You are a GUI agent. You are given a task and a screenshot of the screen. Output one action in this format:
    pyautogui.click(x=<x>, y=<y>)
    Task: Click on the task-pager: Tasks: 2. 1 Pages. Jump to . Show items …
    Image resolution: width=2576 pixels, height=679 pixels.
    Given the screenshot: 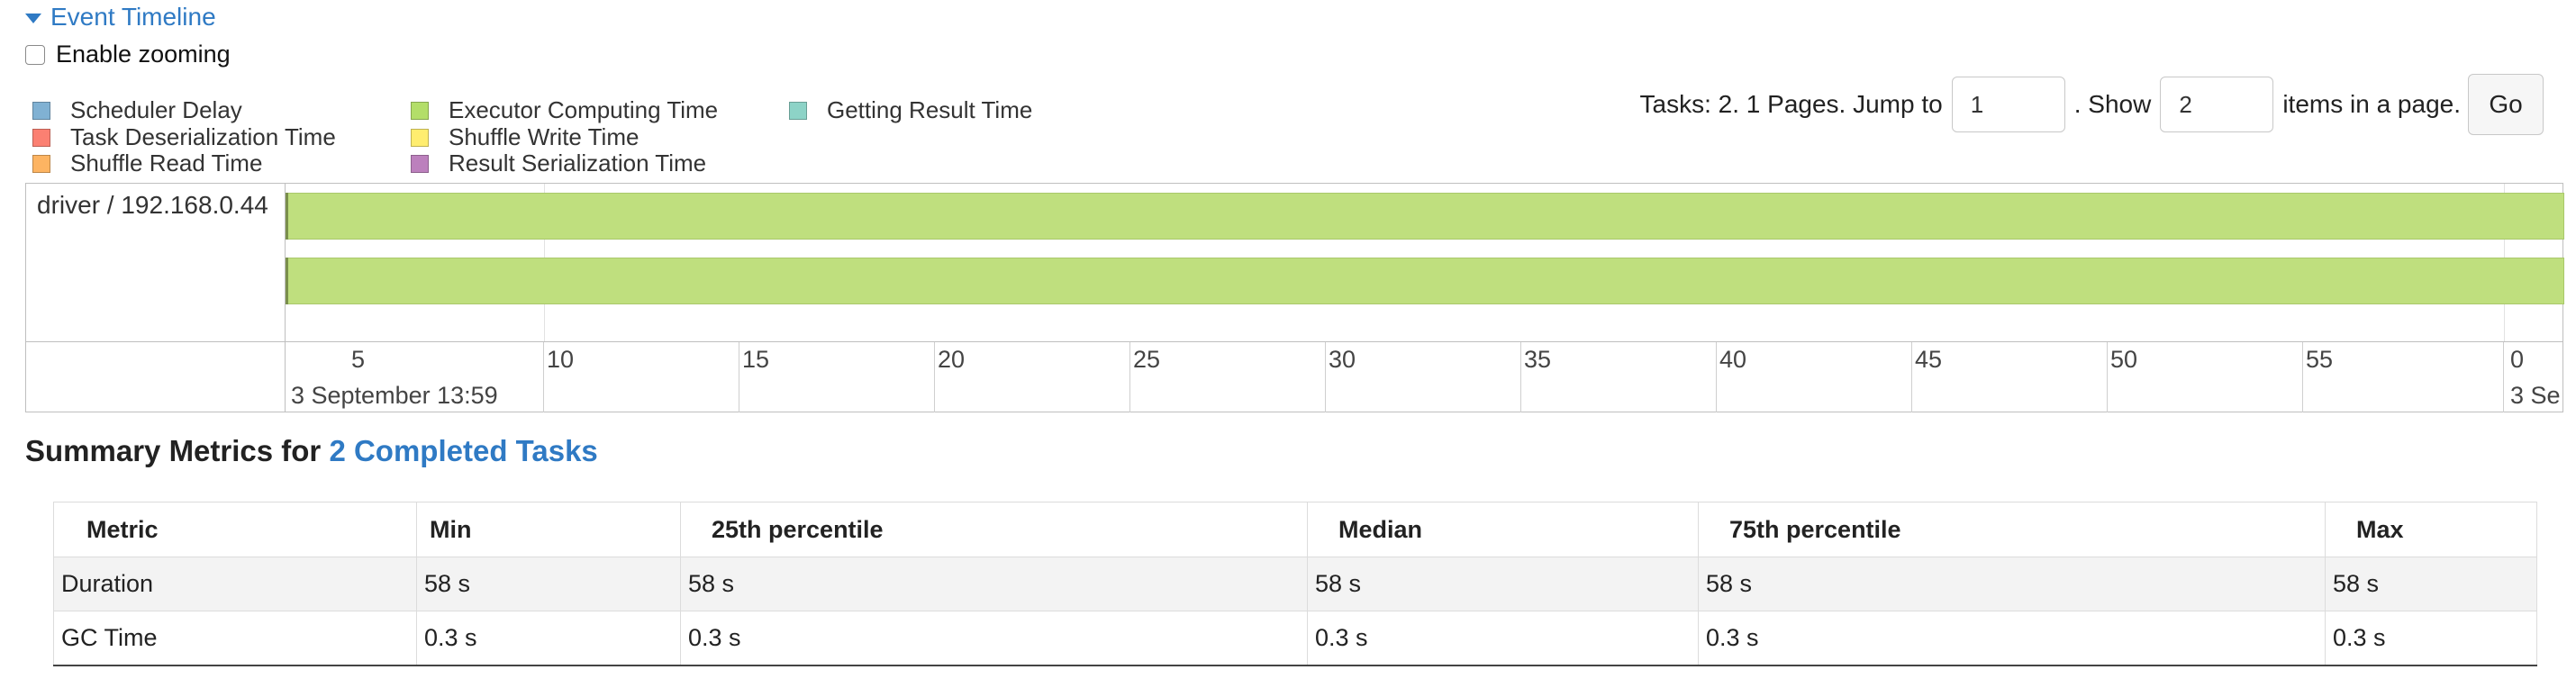 What is the action you would take?
    pyautogui.click(x=2092, y=105)
    